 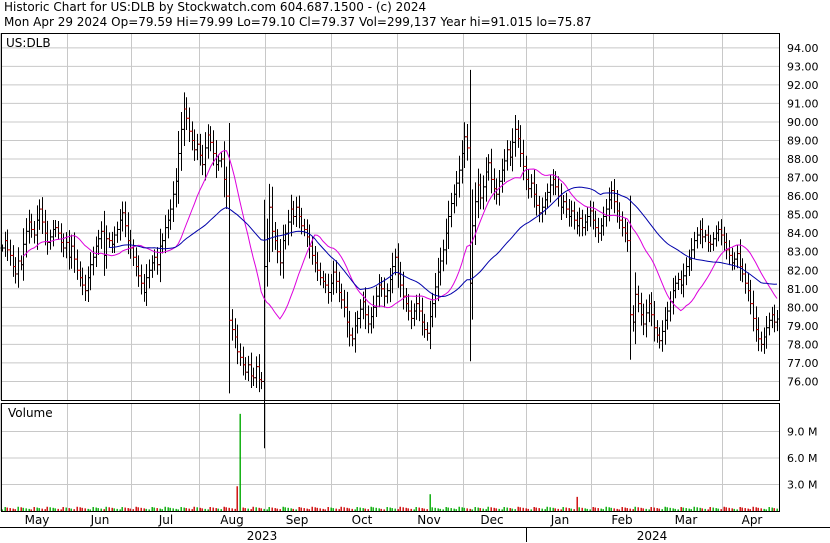 I want to click on month-label: Oct, so click(x=362, y=520).